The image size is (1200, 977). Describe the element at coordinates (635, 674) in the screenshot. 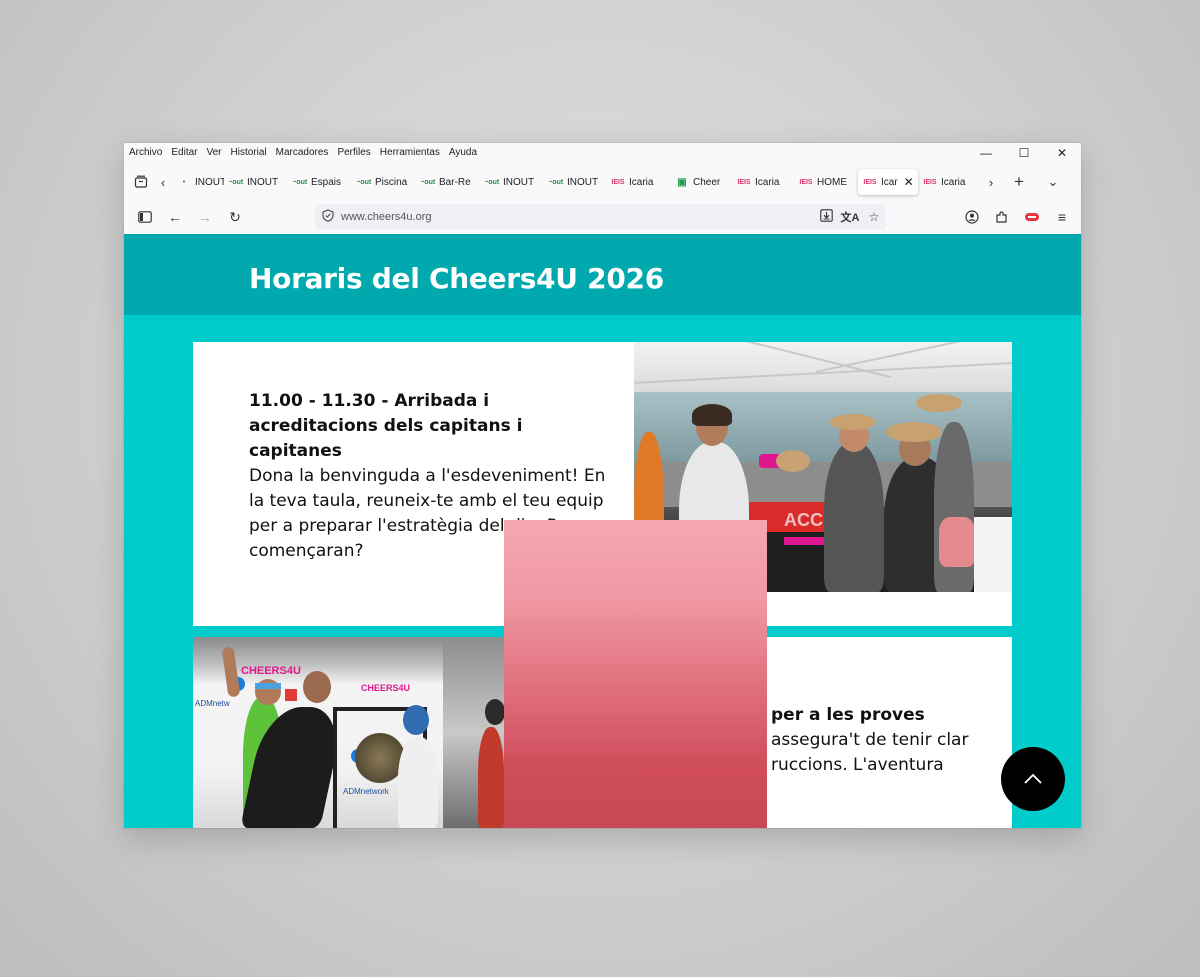

I see `pink-overlay-panel` at that location.